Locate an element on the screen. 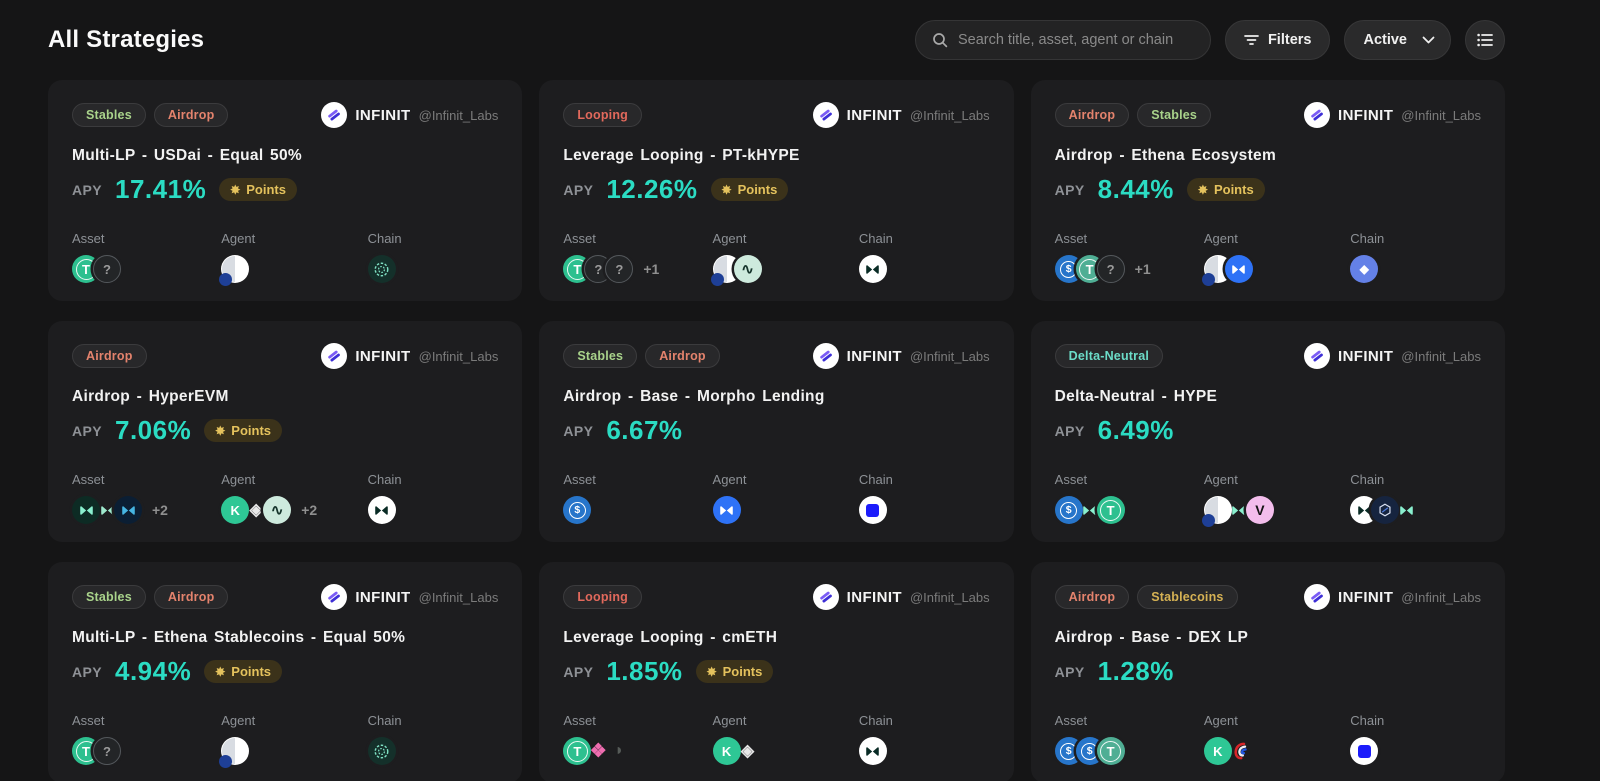 This screenshot has height=781, width=1600. search-input is located at coordinates (1075, 40).